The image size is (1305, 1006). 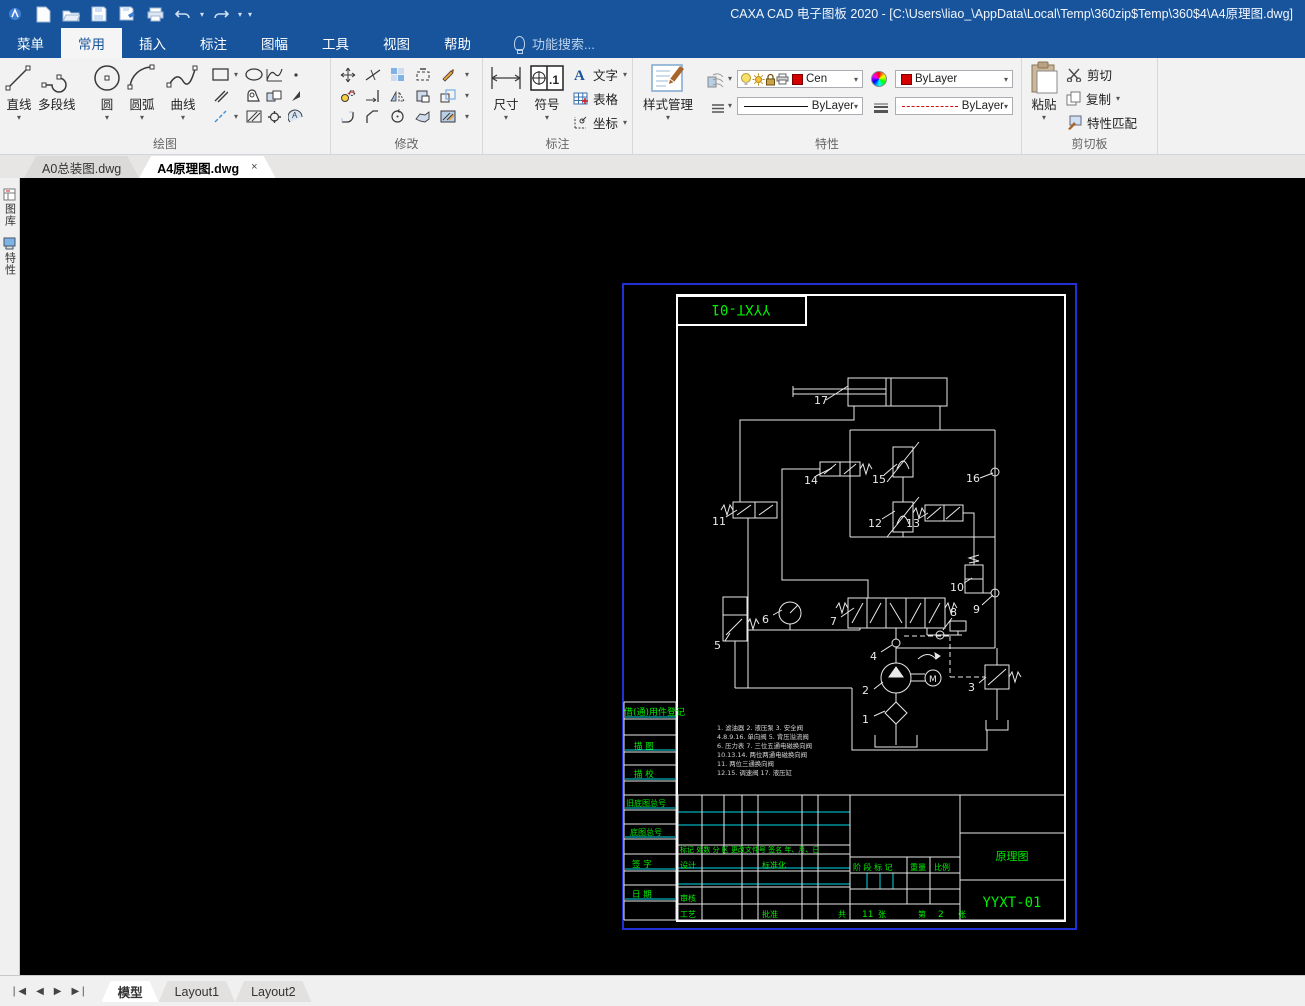 What do you see at coordinates (652, 990) in the screenshot?
I see `layout-tab-bar: ❘◀ ◀ ▶ ▶❘ 模型 Layout1 Layout2` at bounding box center [652, 990].